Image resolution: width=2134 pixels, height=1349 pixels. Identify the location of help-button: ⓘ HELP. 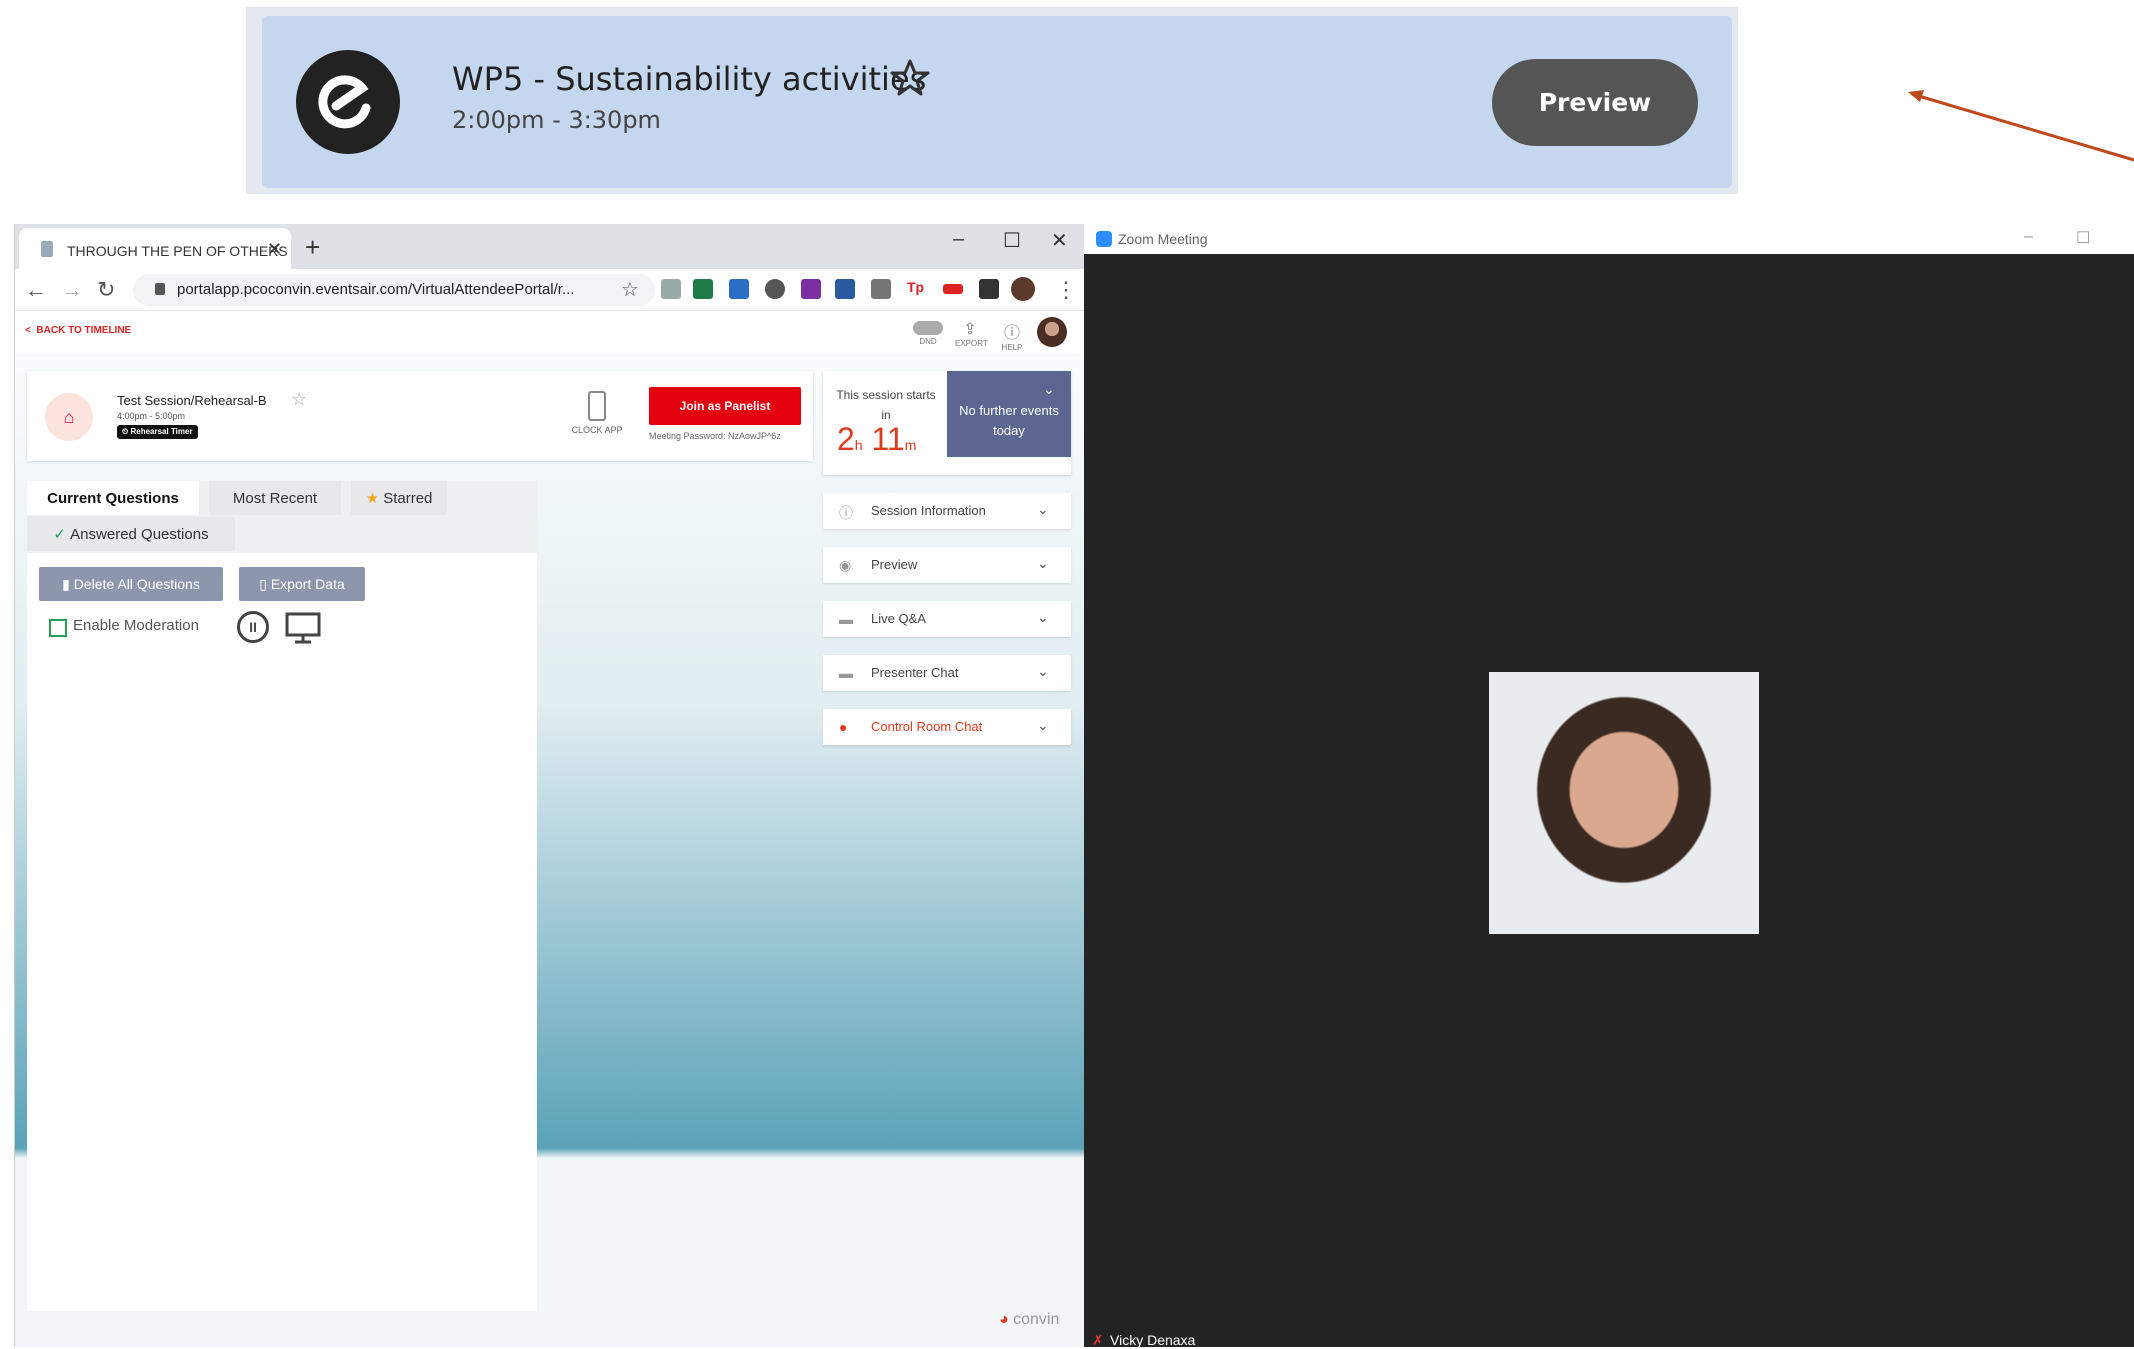
(1012, 335).